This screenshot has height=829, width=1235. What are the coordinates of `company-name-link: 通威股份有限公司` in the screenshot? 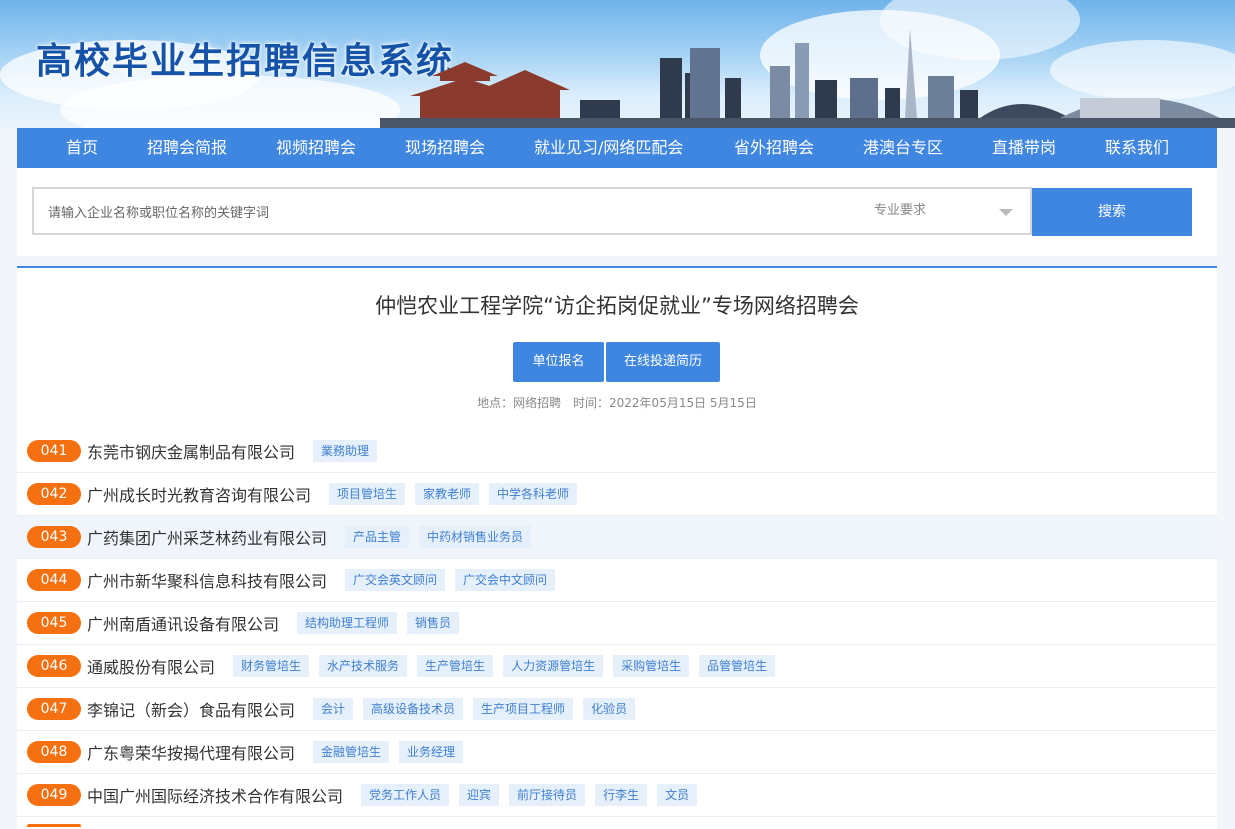 It's located at (151, 666).